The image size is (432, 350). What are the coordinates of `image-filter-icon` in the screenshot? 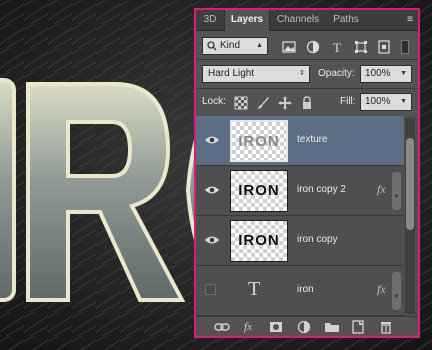 It's located at (289, 47).